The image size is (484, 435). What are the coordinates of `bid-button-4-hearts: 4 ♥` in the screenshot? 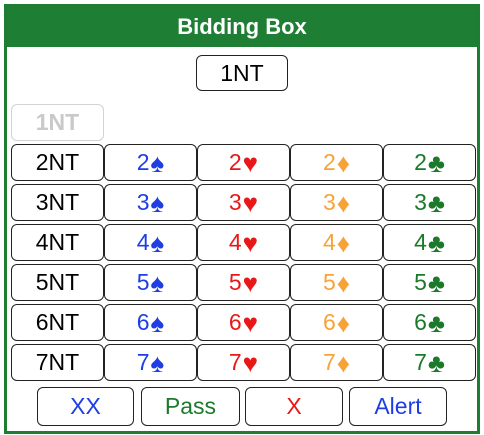 It's located at (243, 242).